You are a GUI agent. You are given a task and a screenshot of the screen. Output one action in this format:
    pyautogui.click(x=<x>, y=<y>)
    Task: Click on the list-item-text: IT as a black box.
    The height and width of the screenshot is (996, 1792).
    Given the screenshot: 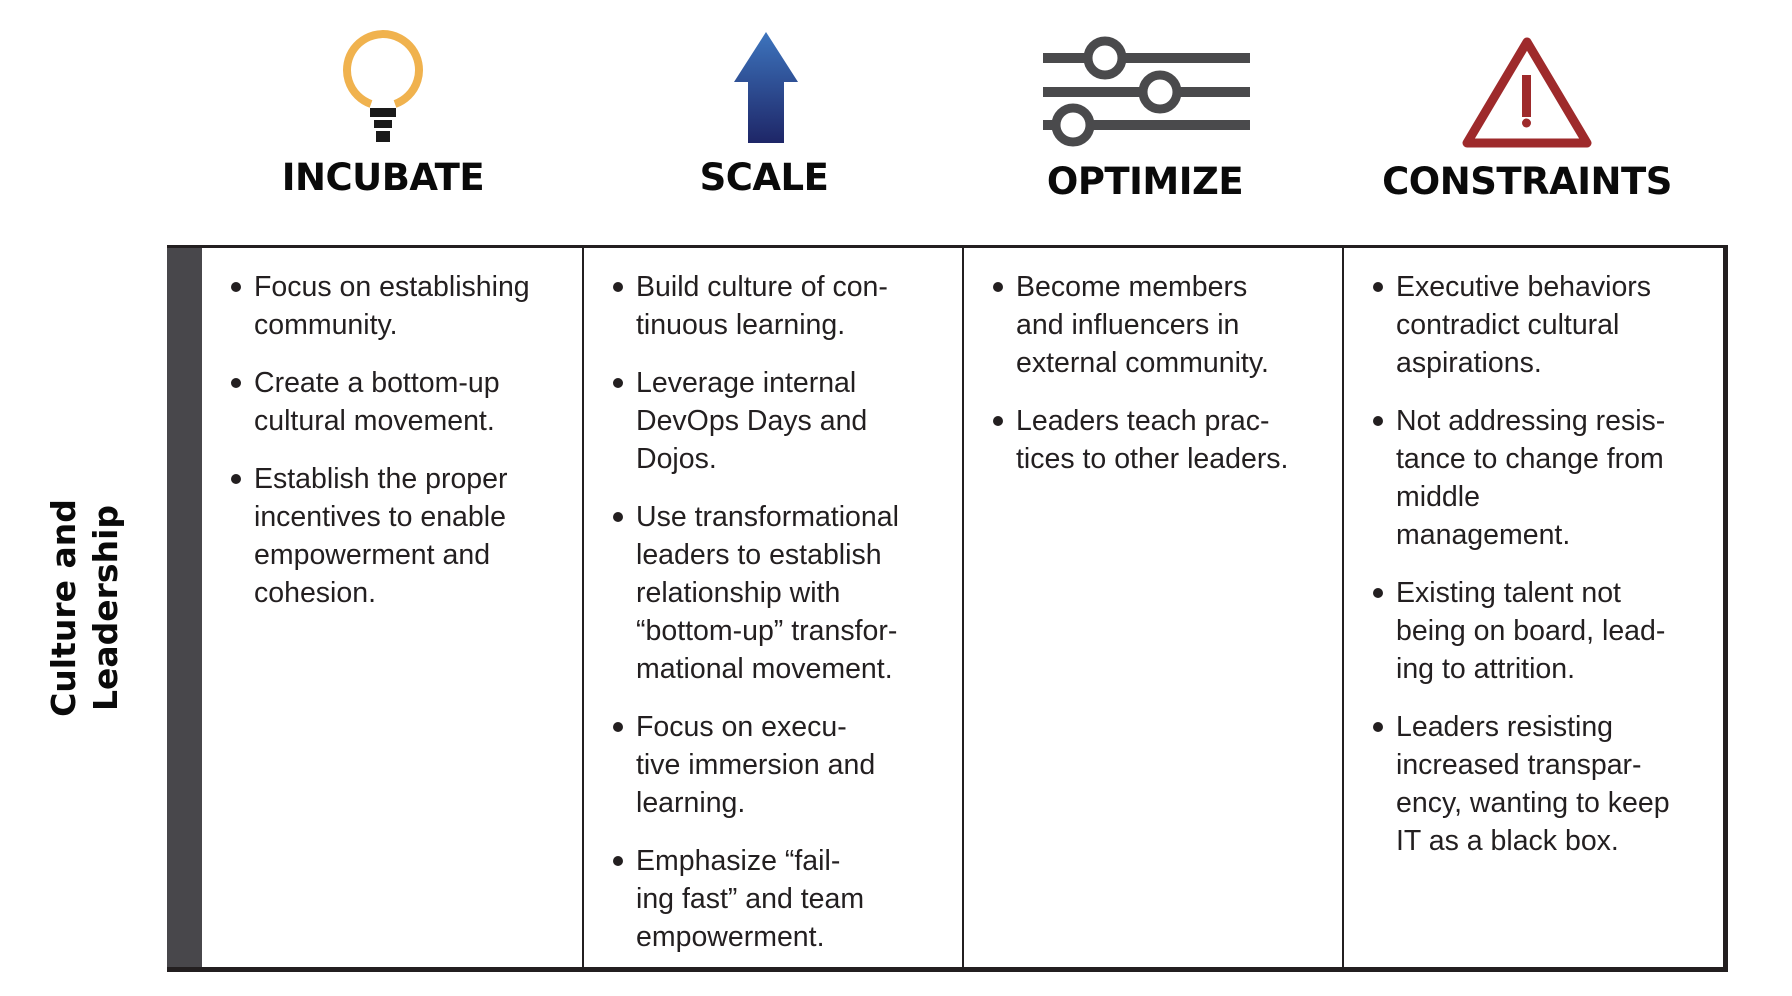 What is the action you would take?
    pyautogui.click(x=1507, y=841)
    